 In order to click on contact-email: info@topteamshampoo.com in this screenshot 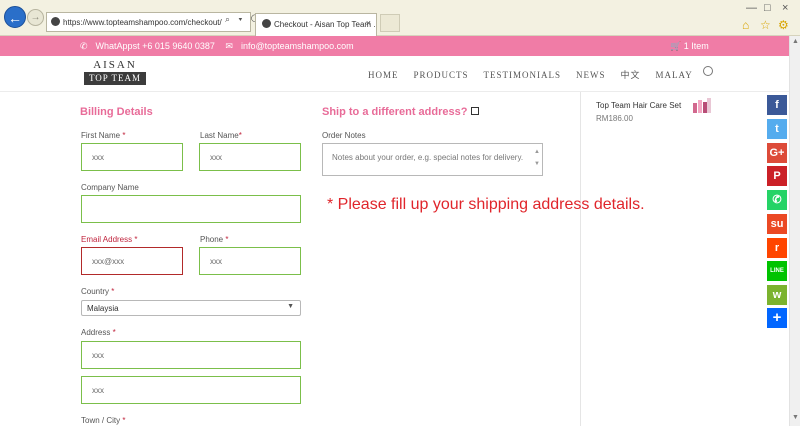, I will do `click(297, 46)`.